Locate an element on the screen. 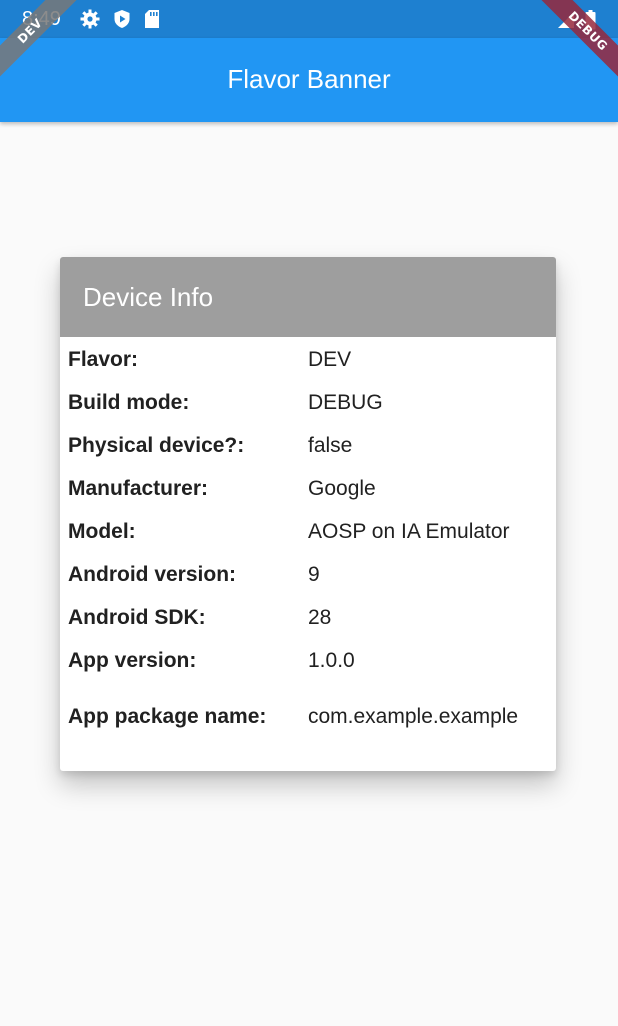 Image resolution: width=618 pixels, height=1026 pixels. row-value: DEBUG is located at coordinates (345, 402).